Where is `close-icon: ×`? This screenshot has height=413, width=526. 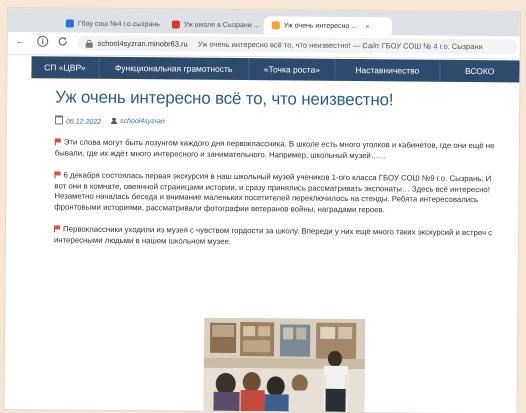
close-icon: × is located at coordinates (367, 26).